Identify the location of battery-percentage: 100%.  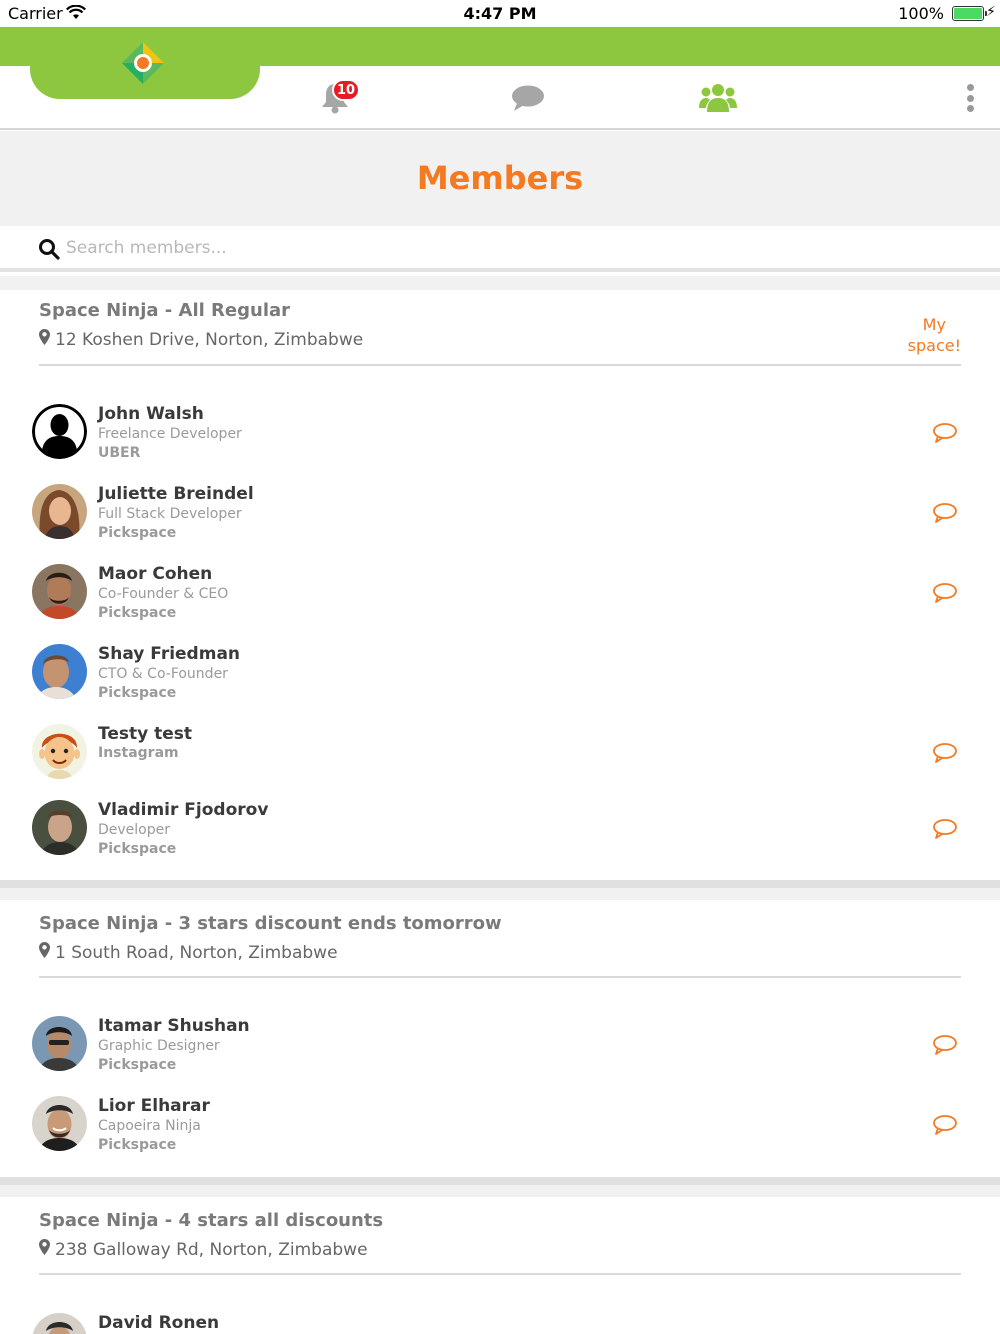
(921, 13).